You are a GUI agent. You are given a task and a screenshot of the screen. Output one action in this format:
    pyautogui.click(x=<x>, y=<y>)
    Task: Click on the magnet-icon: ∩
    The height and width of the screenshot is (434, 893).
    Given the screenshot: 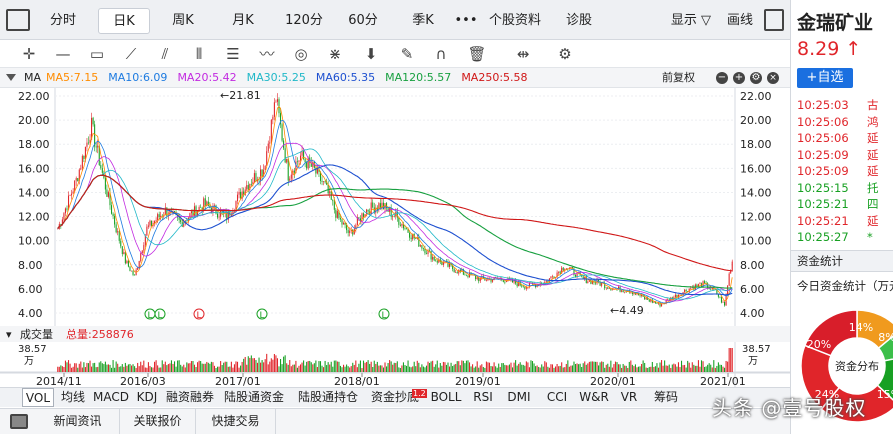 What is the action you would take?
    pyautogui.click(x=441, y=54)
    